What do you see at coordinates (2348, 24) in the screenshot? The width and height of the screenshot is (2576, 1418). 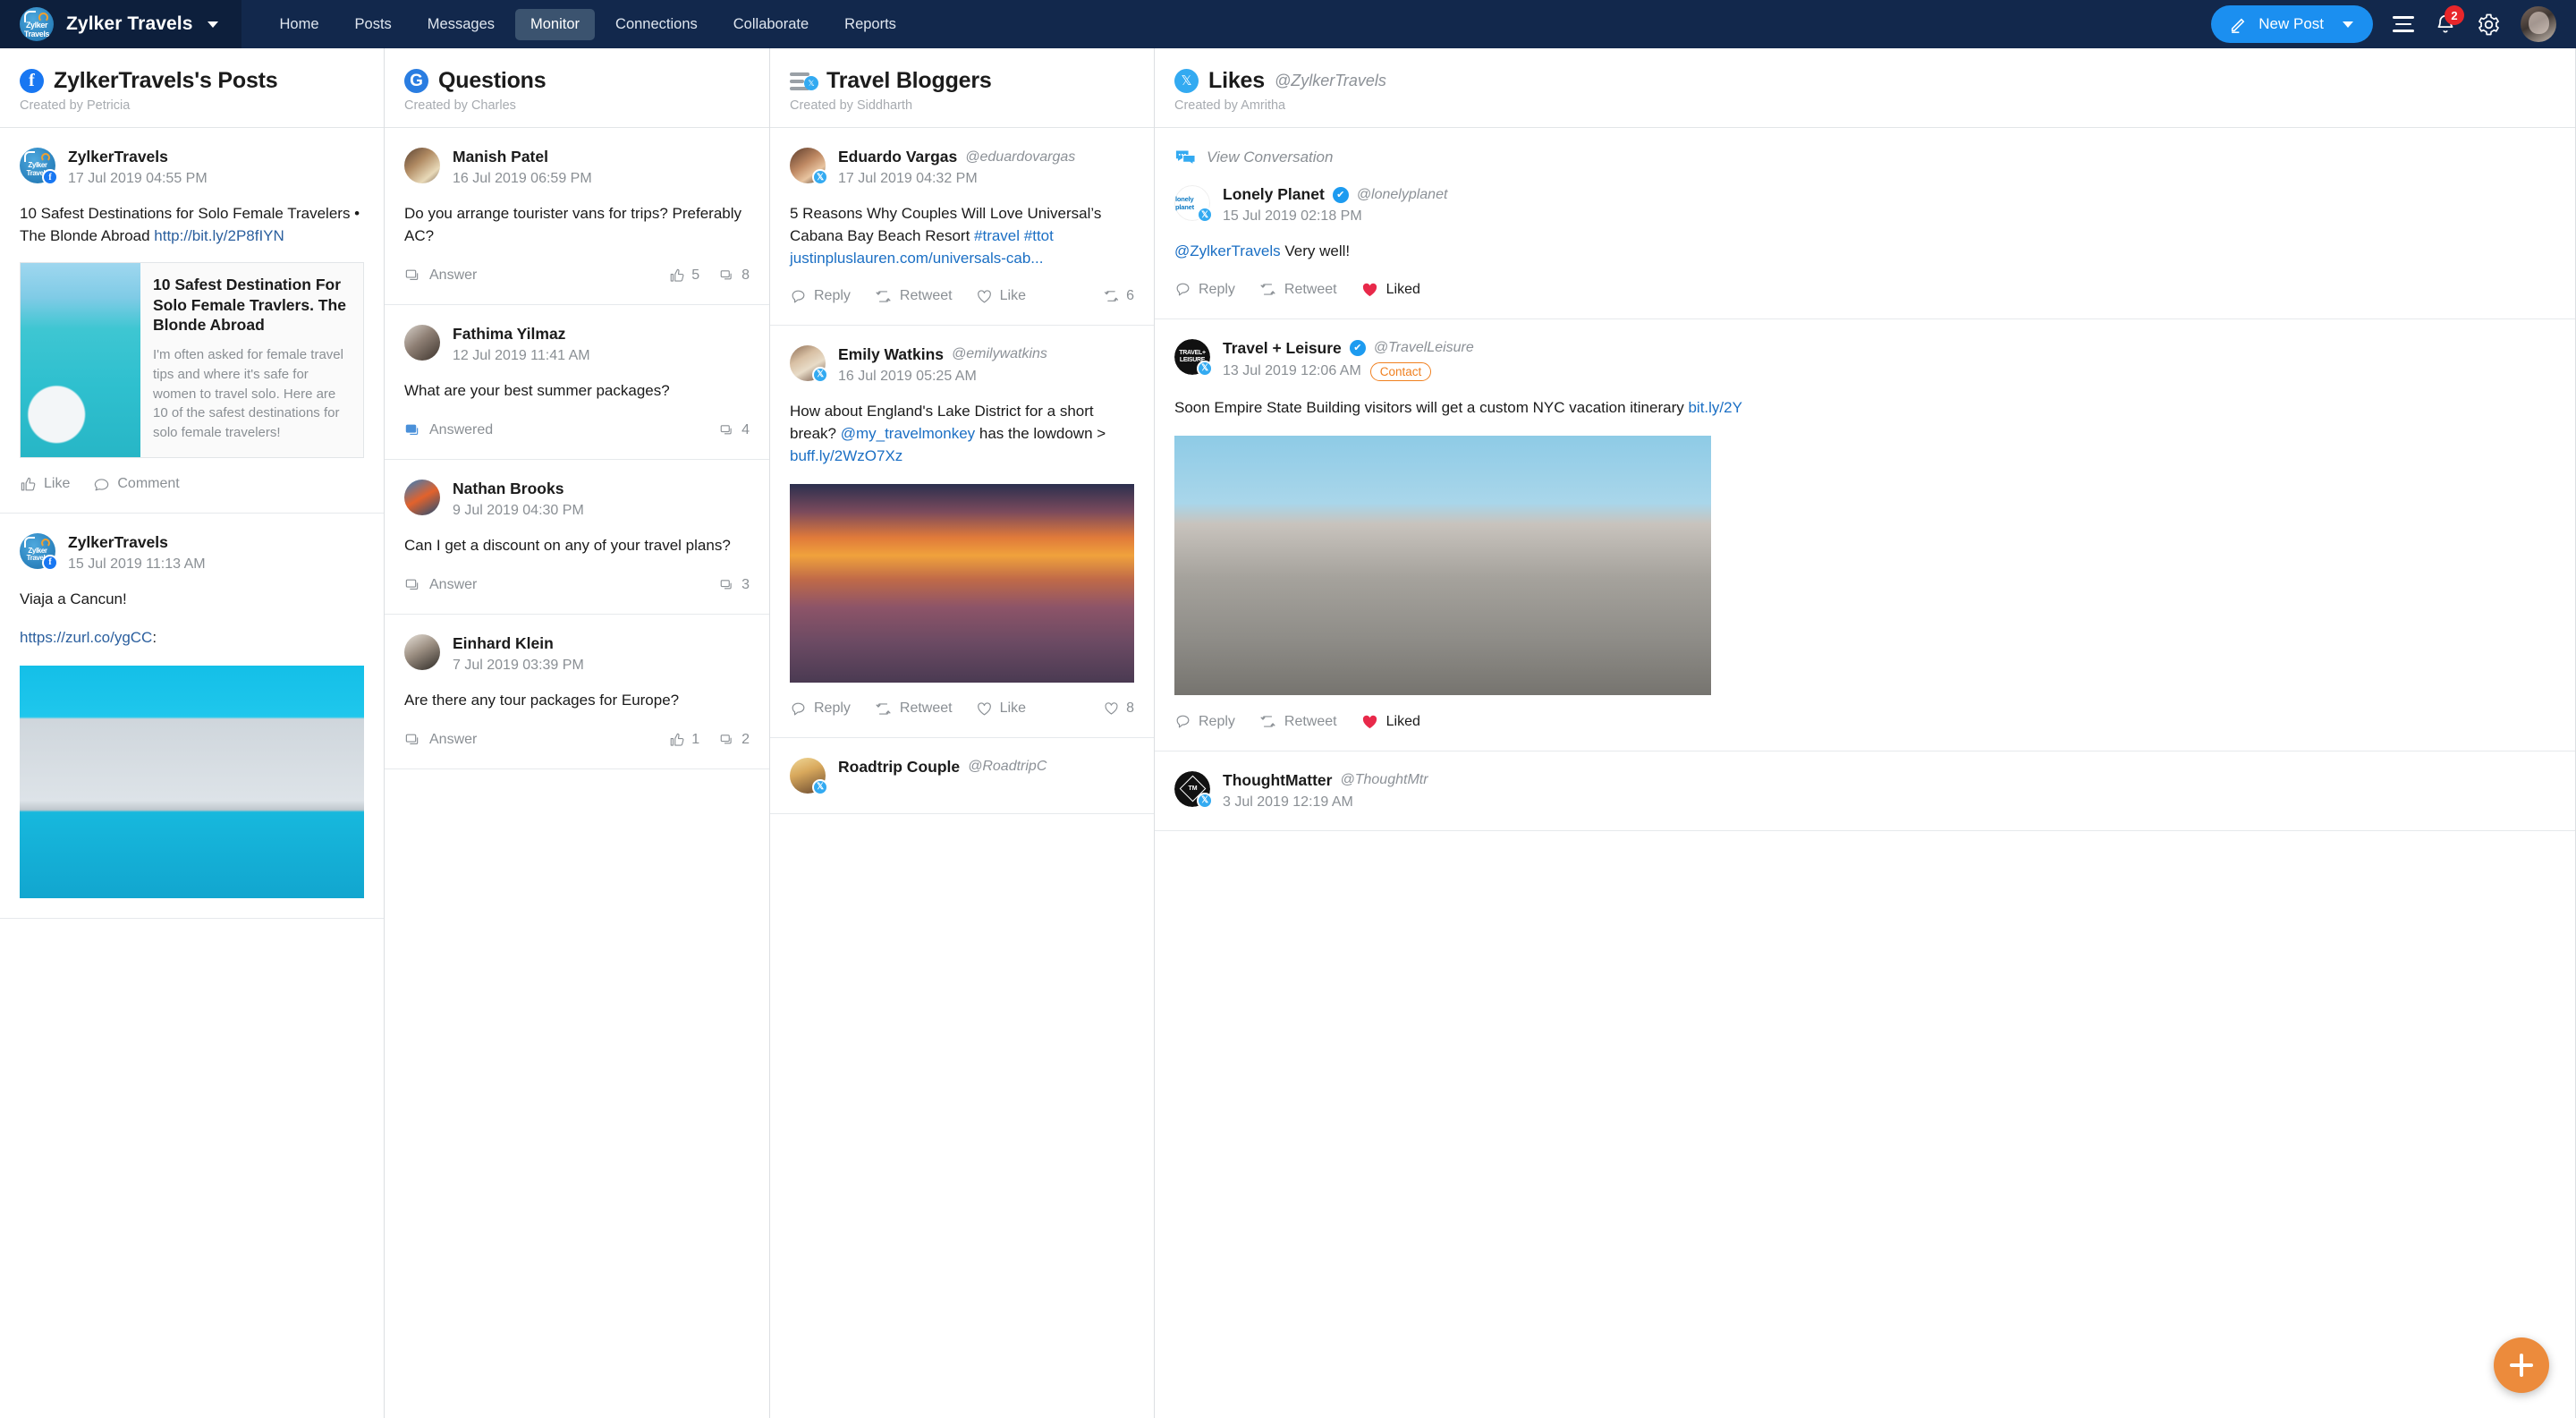 I see `new-post-chevron-icon` at bounding box center [2348, 24].